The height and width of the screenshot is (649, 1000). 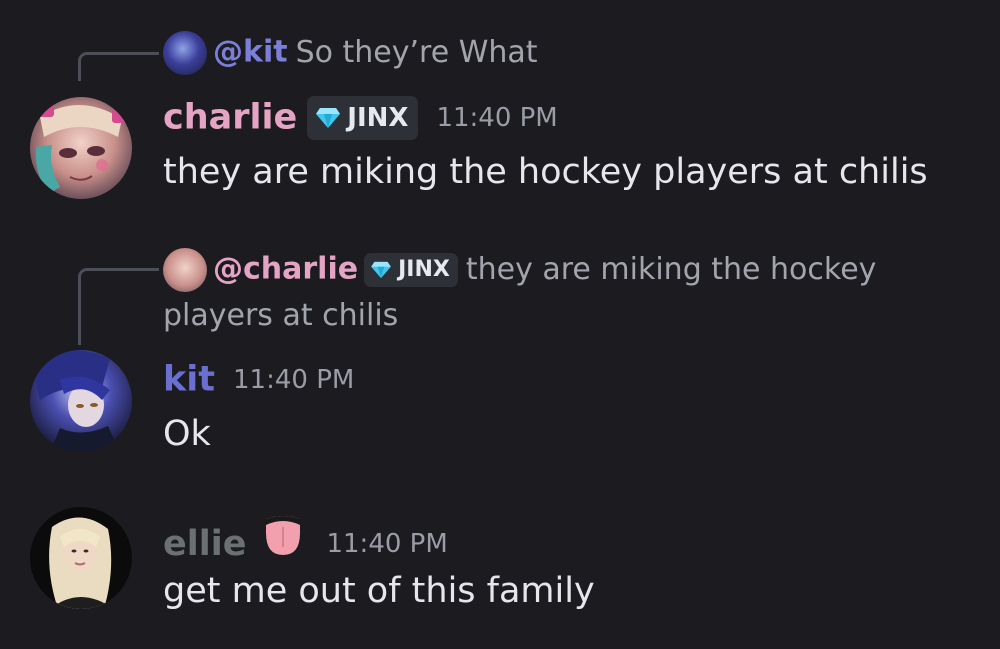 What do you see at coordinates (283, 544) in the screenshot?
I see `tongue-emoji-icon` at bounding box center [283, 544].